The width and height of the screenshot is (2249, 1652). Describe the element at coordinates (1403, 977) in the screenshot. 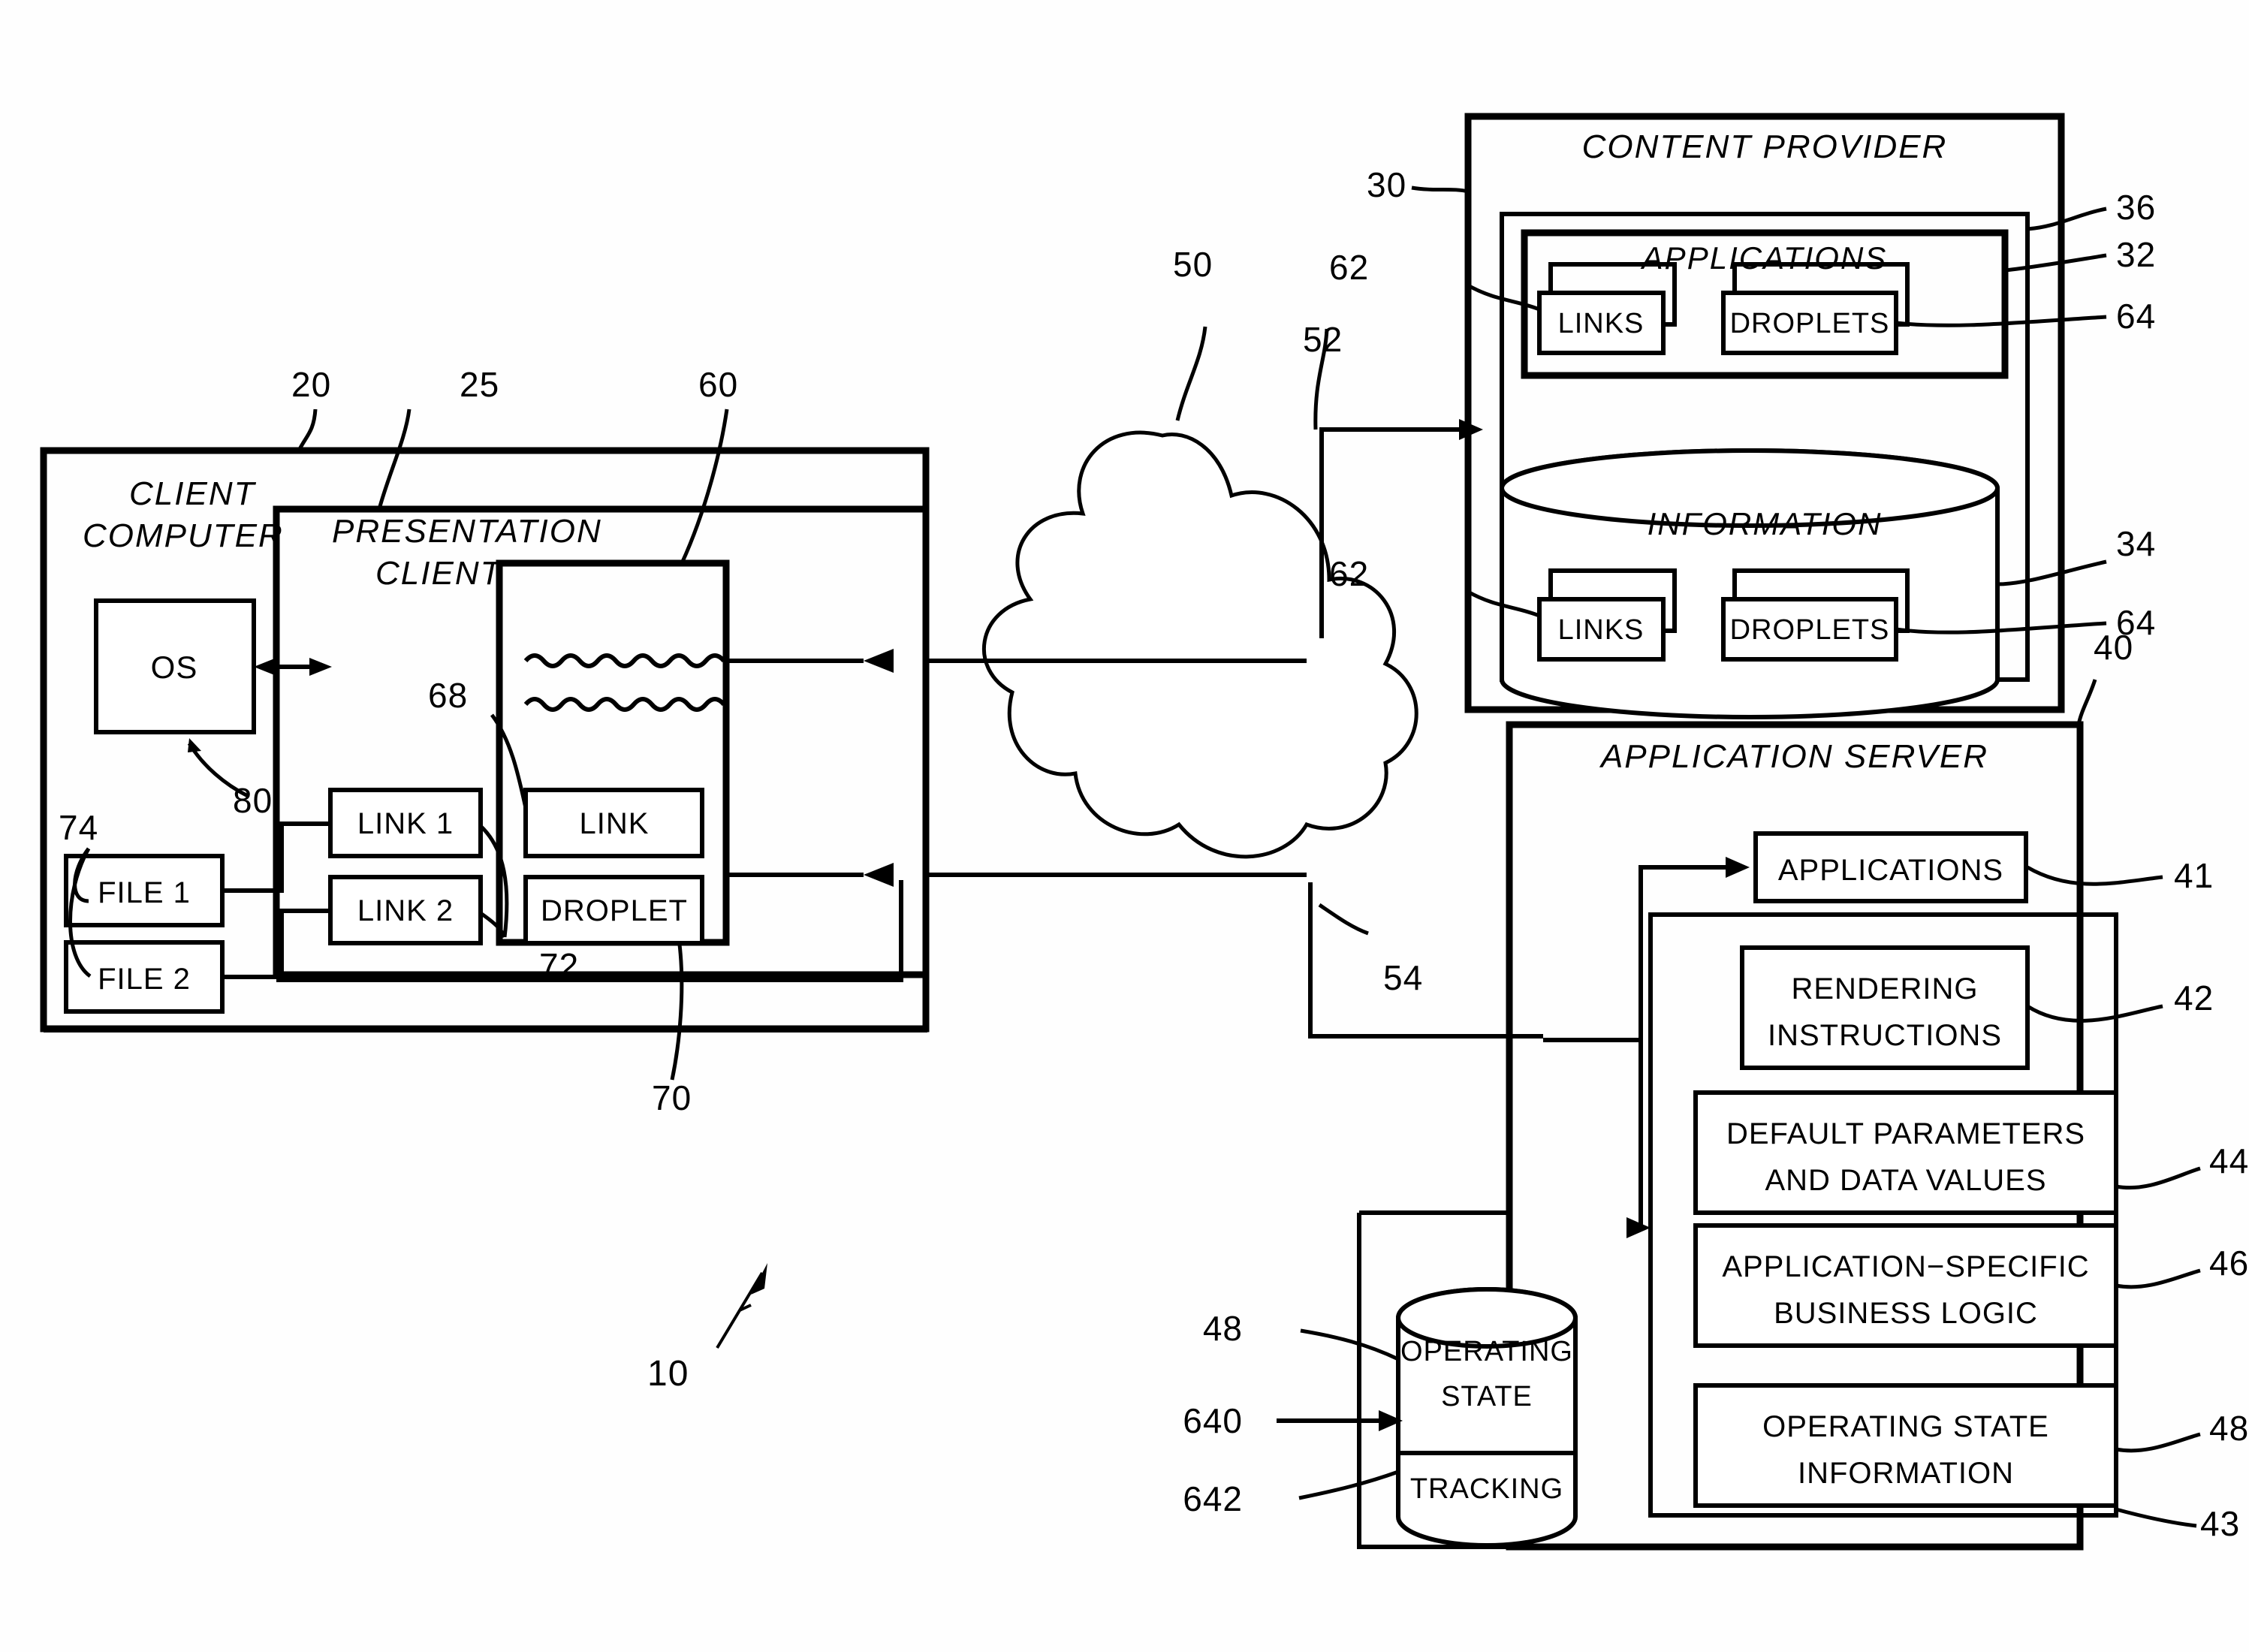

I see `ref-54: 54` at that location.